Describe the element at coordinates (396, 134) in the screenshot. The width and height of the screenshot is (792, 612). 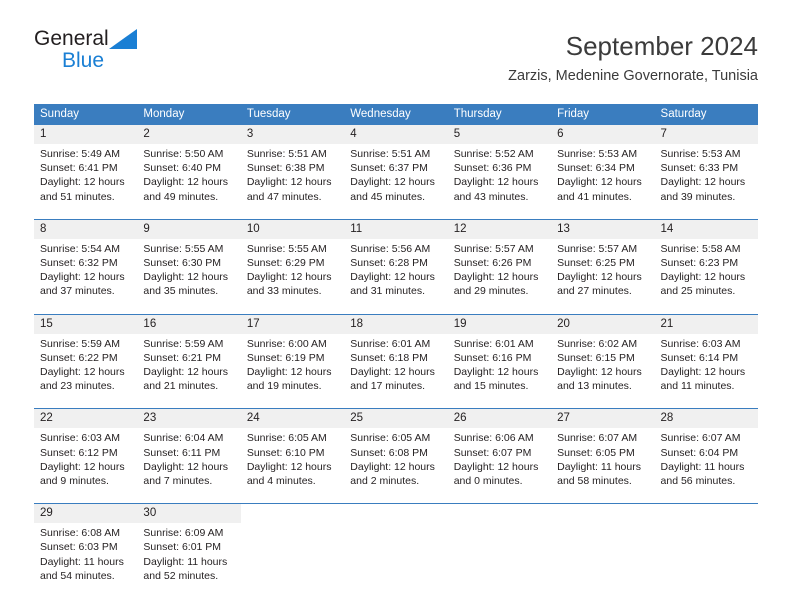
I see `day-number: 4` at that location.